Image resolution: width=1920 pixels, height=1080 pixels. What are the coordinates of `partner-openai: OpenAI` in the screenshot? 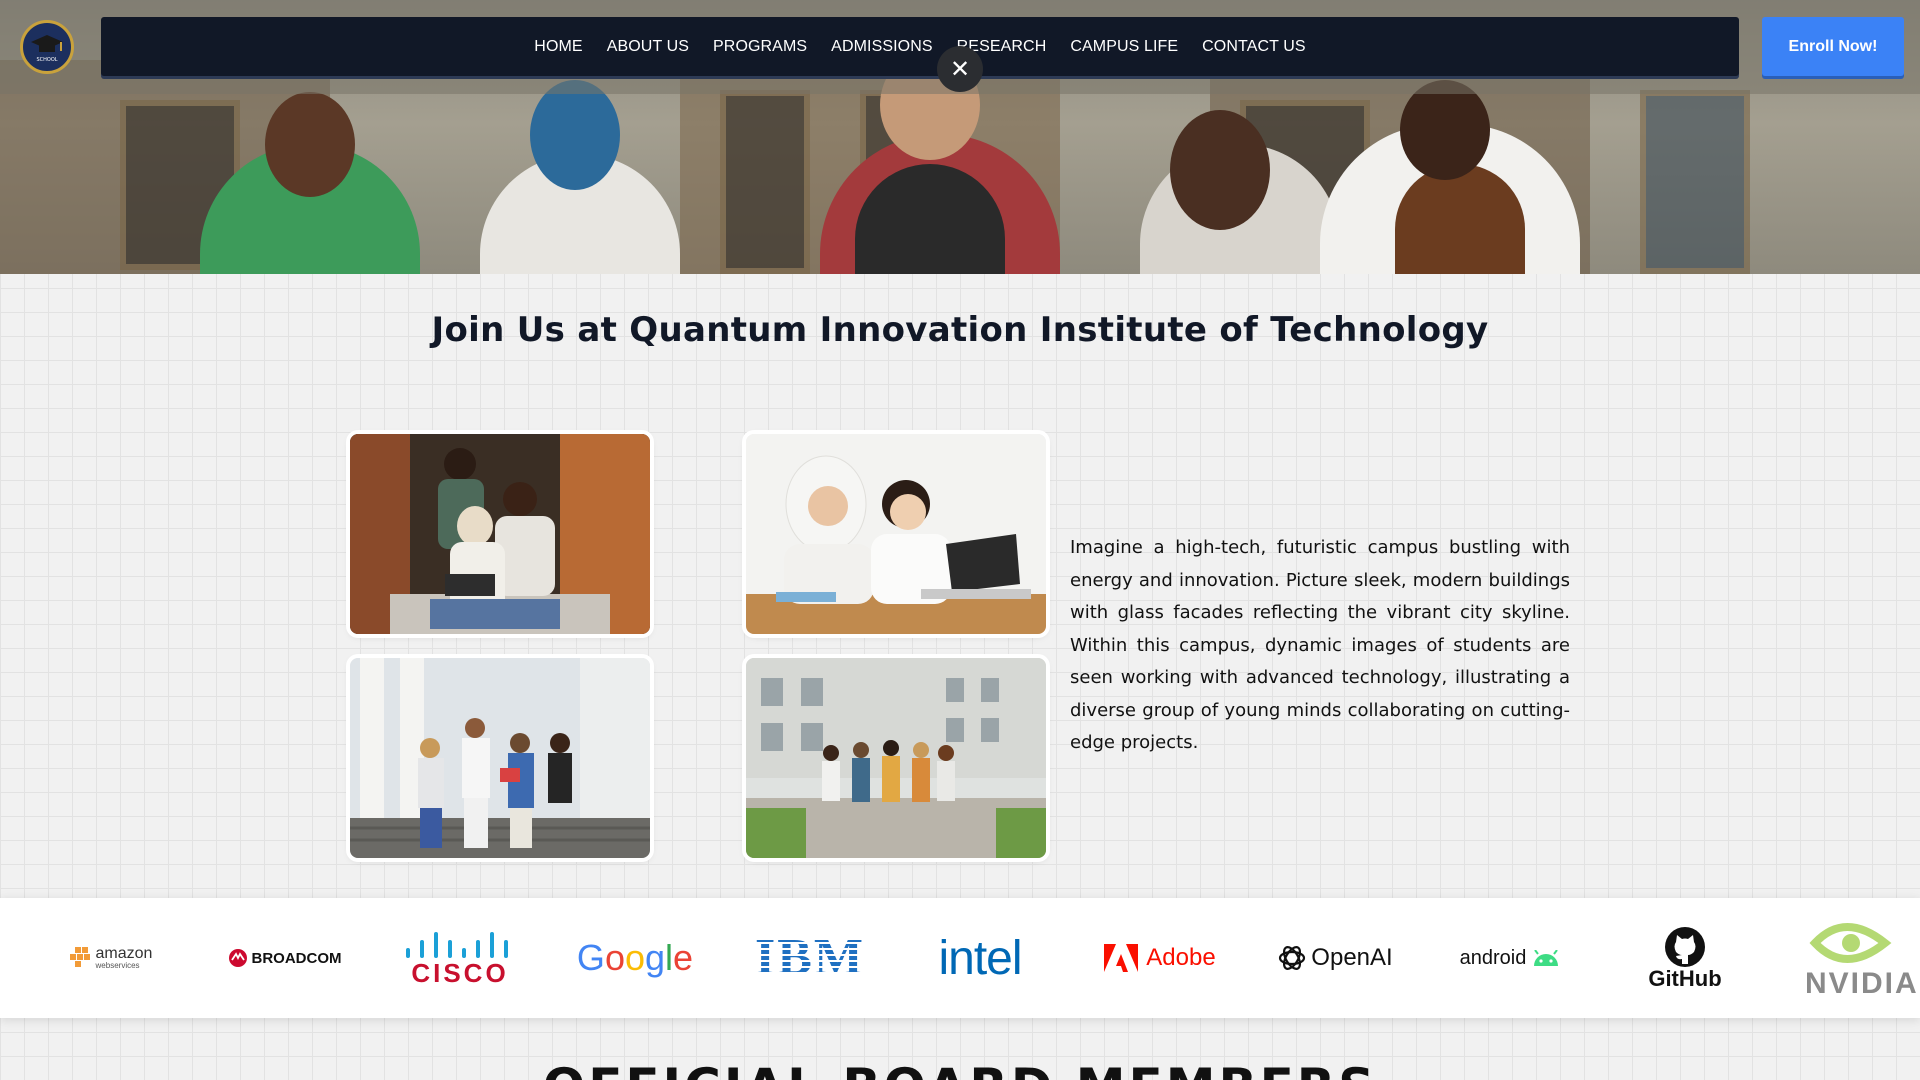 It's located at (1335, 958).